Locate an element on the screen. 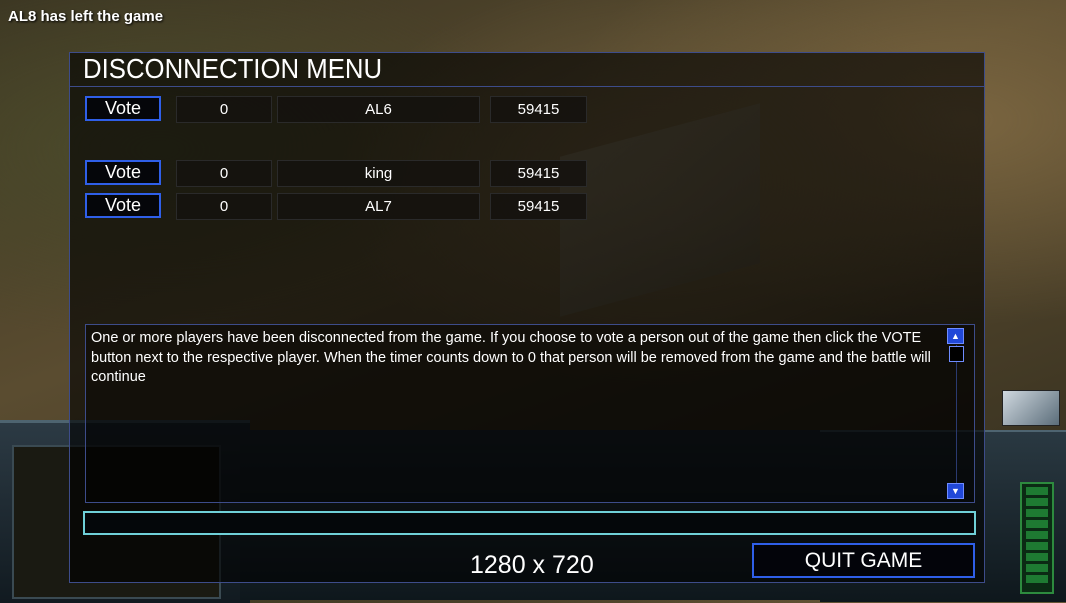  player-name: king is located at coordinates (378, 173).